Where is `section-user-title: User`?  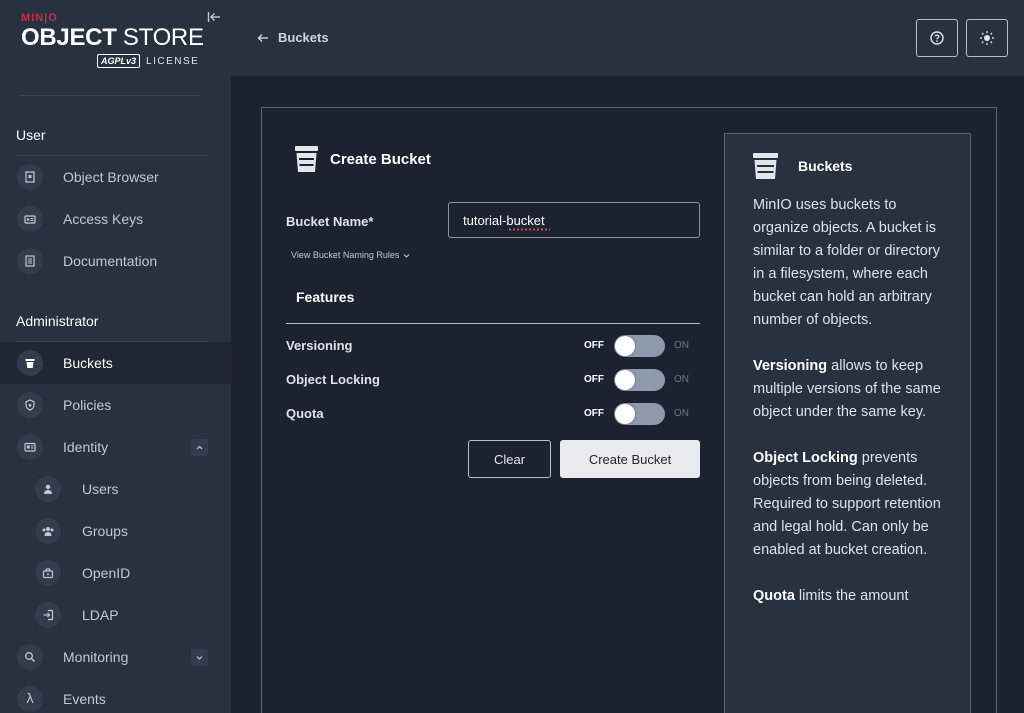
section-user-title: User is located at coordinates (31, 135).